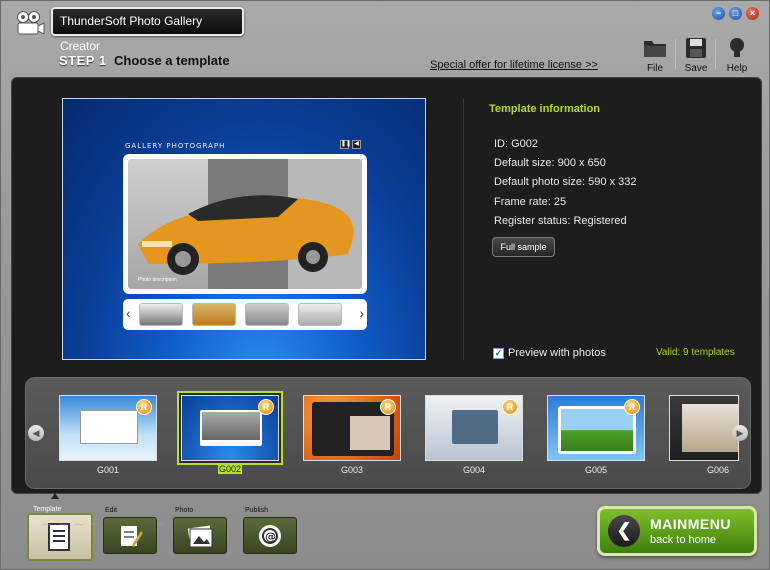 Image resolution: width=770 pixels, height=570 pixels. I want to click on tab-photo-box, so click(200, 535).